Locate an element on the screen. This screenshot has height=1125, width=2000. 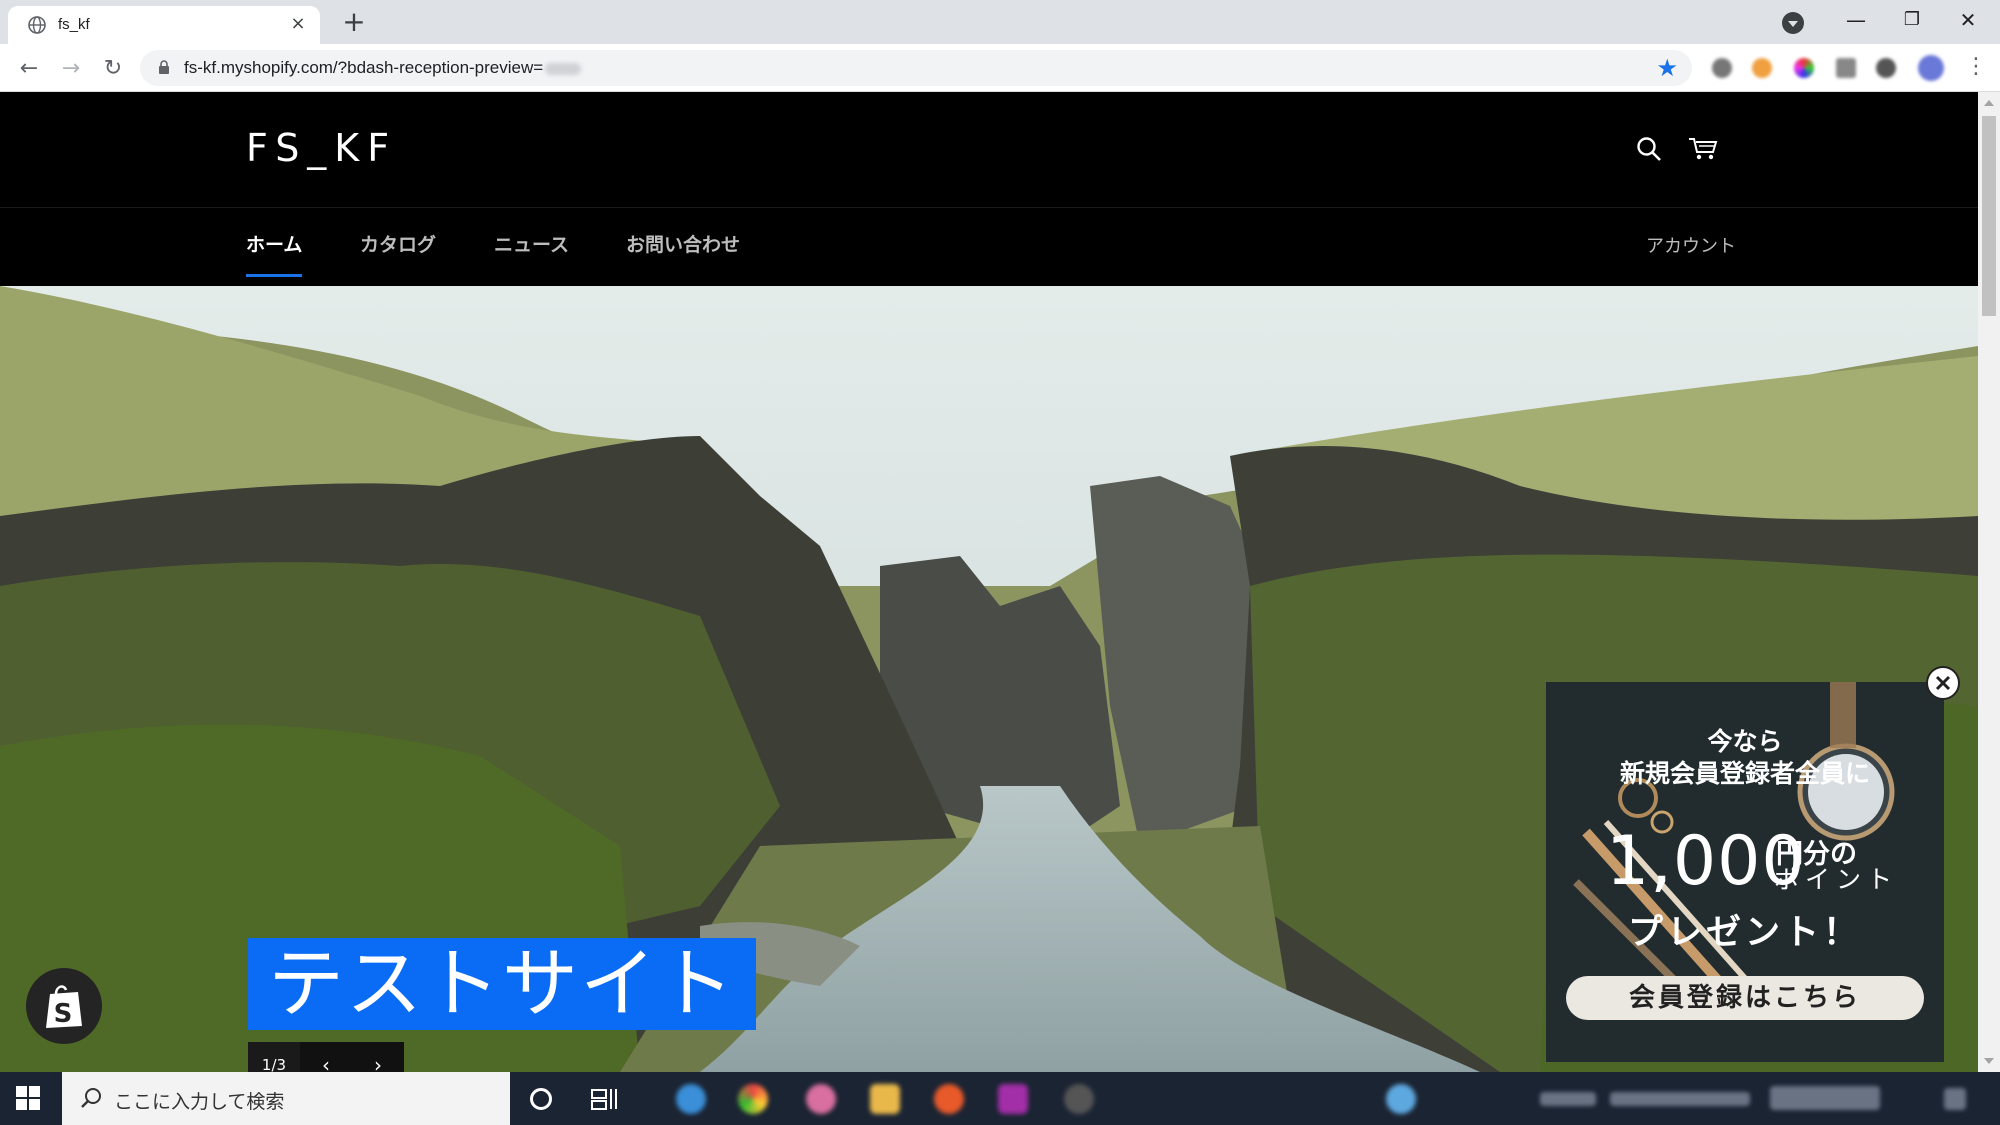
tab-search-icon is located at coordinates (1793, 23).